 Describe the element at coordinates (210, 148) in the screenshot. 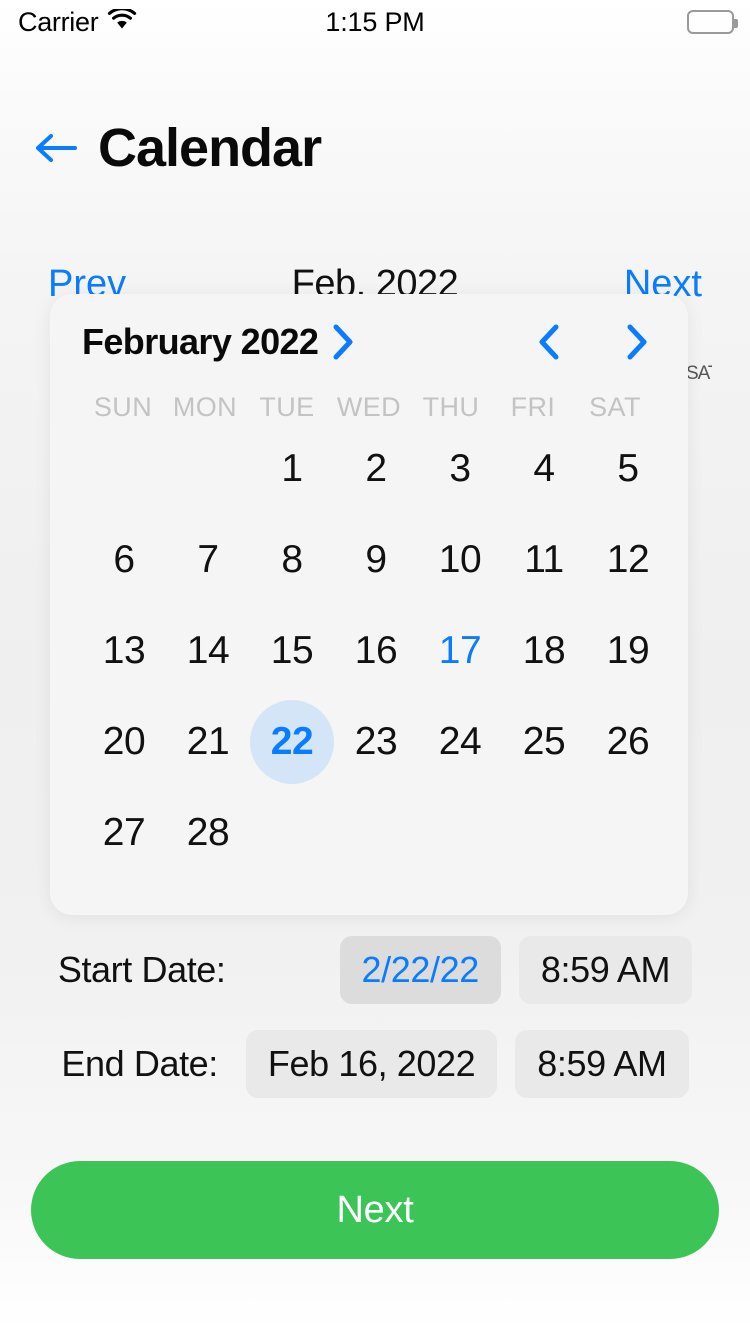

I see `page-title: Calendar` at that location.